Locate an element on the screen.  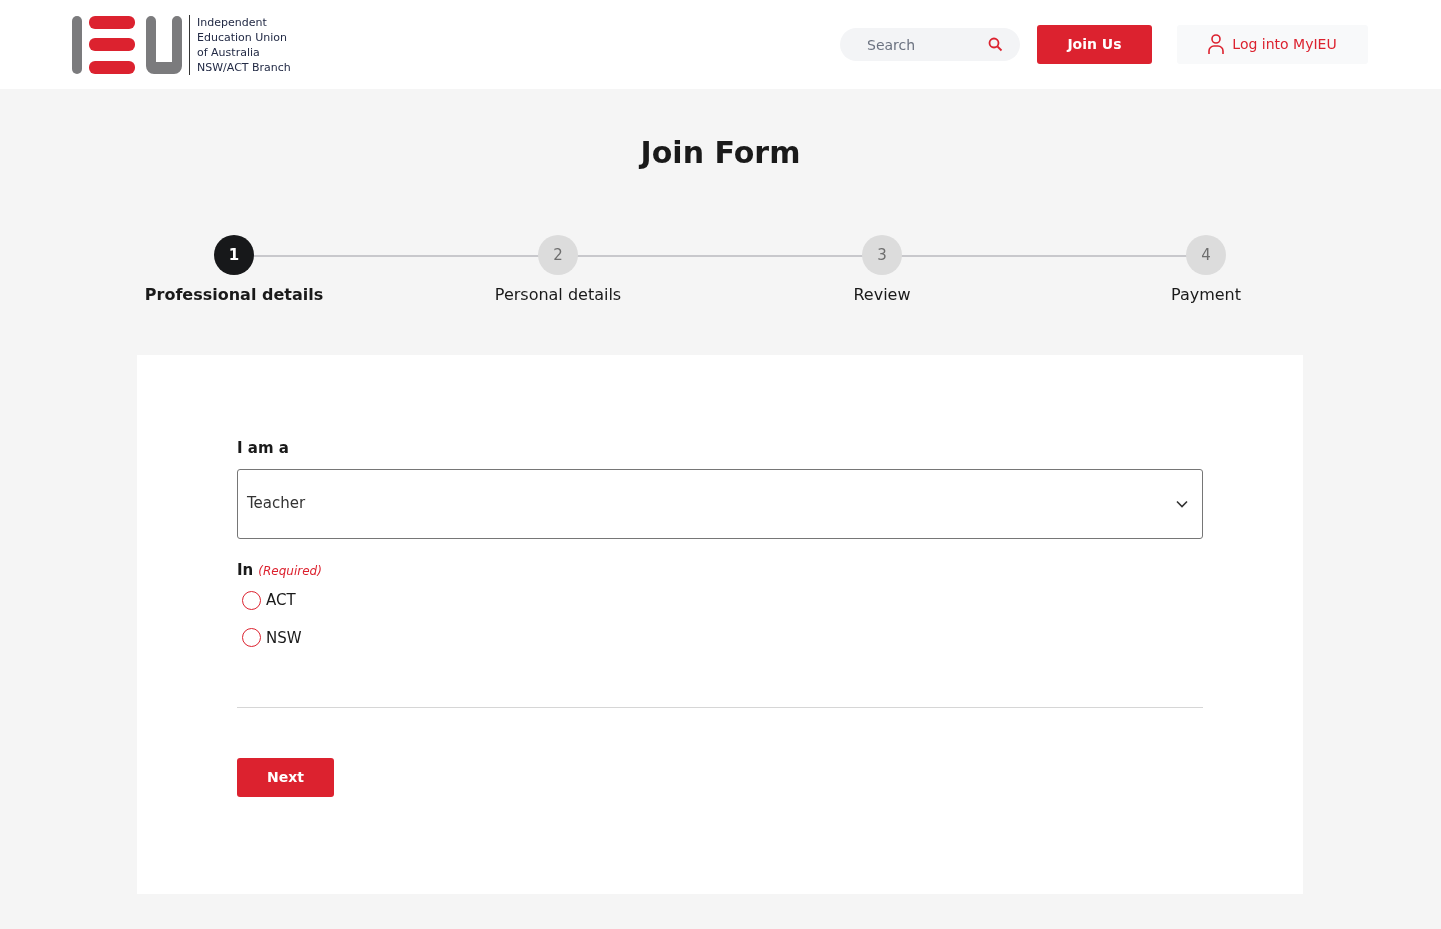
radio-label: ACT is located at coordinates (281, 600).